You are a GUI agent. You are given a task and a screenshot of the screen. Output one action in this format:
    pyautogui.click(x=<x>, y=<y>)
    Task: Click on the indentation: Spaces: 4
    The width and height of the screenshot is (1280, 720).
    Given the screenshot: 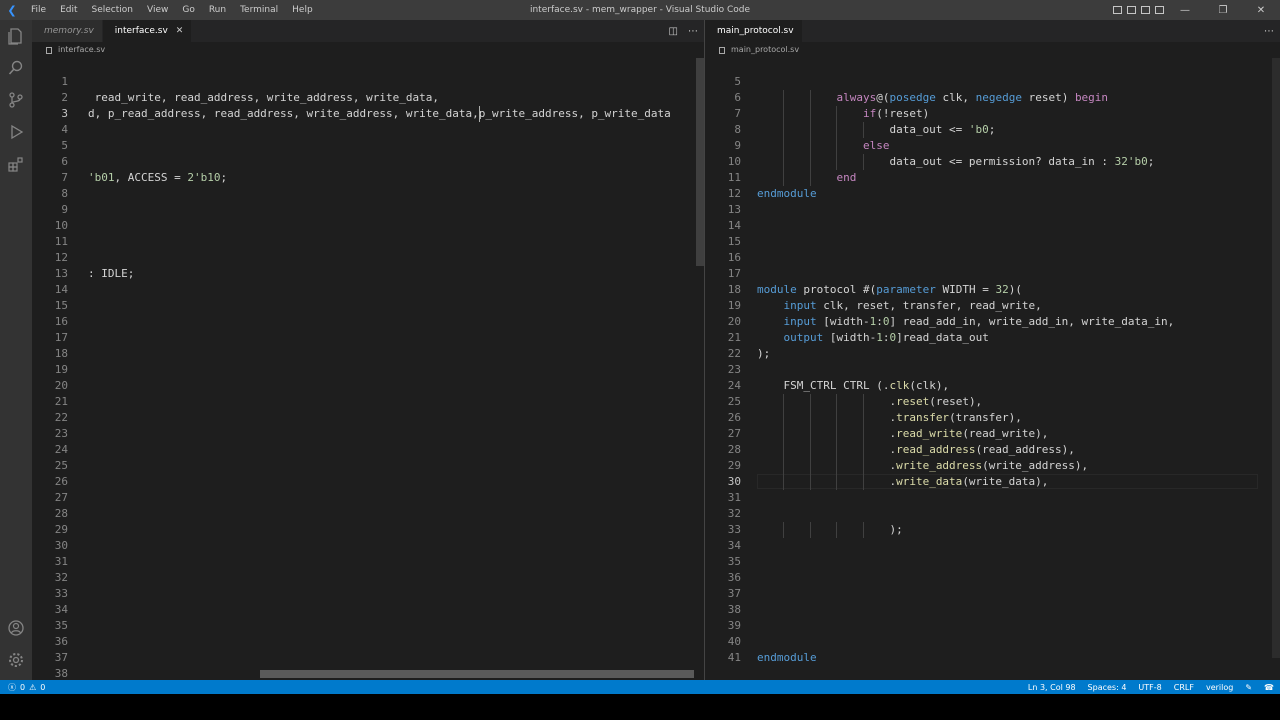 What is the action you would take?
    pyautogui.click(x=1107, y=687)
    